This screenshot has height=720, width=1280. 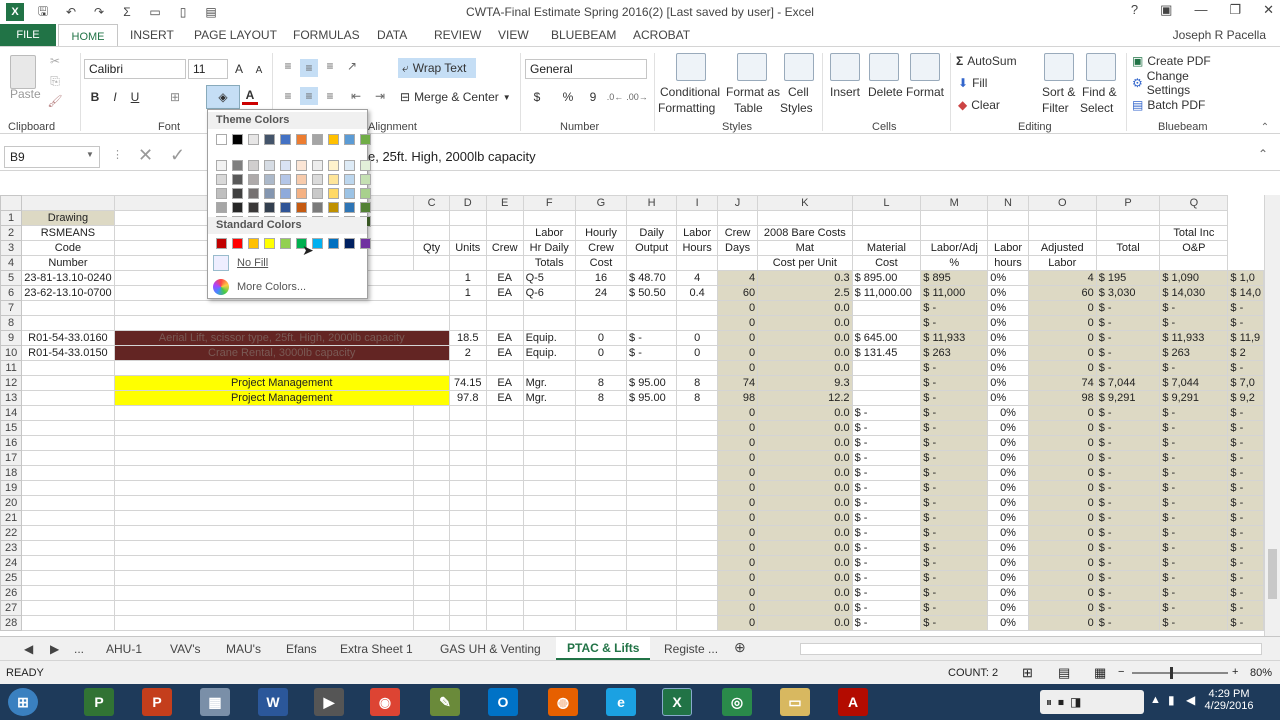 I want to click on tab-page-layout: PAGE LAYOUT, so click(x=235, y=35).